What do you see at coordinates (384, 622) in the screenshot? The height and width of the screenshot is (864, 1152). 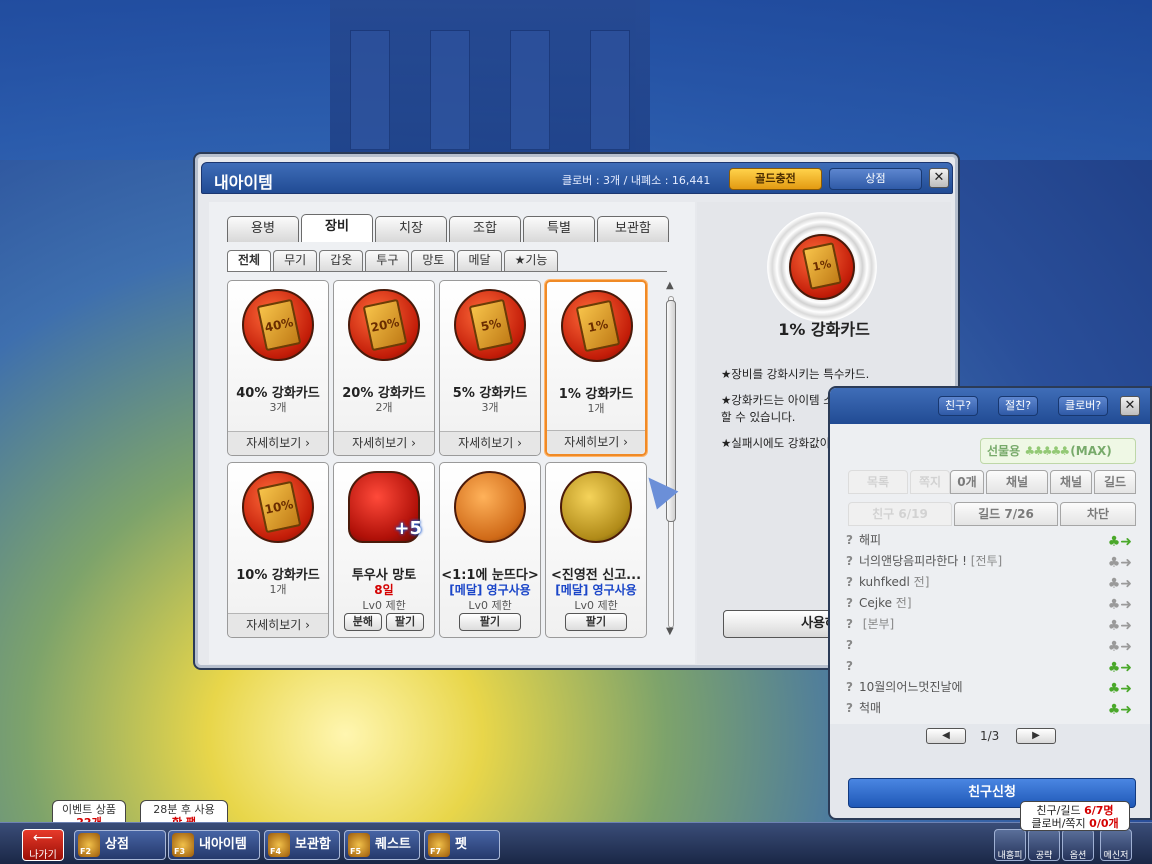 I see `item-actions: 분해 팔기` at bounding box center [384, 622].